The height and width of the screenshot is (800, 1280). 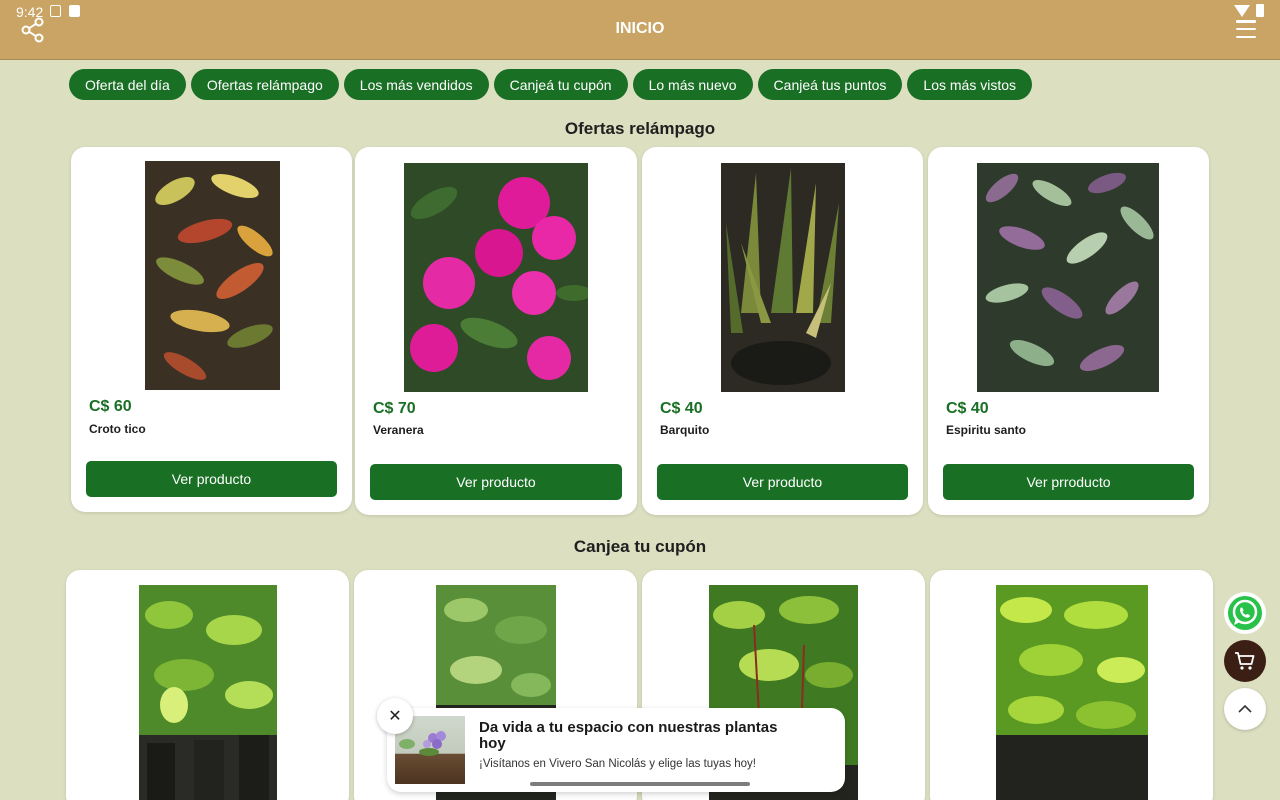 What do you see at coordinates (65, 11) in the screenshot?
I see `status-notification-icons` at bounding box center [65, 11].